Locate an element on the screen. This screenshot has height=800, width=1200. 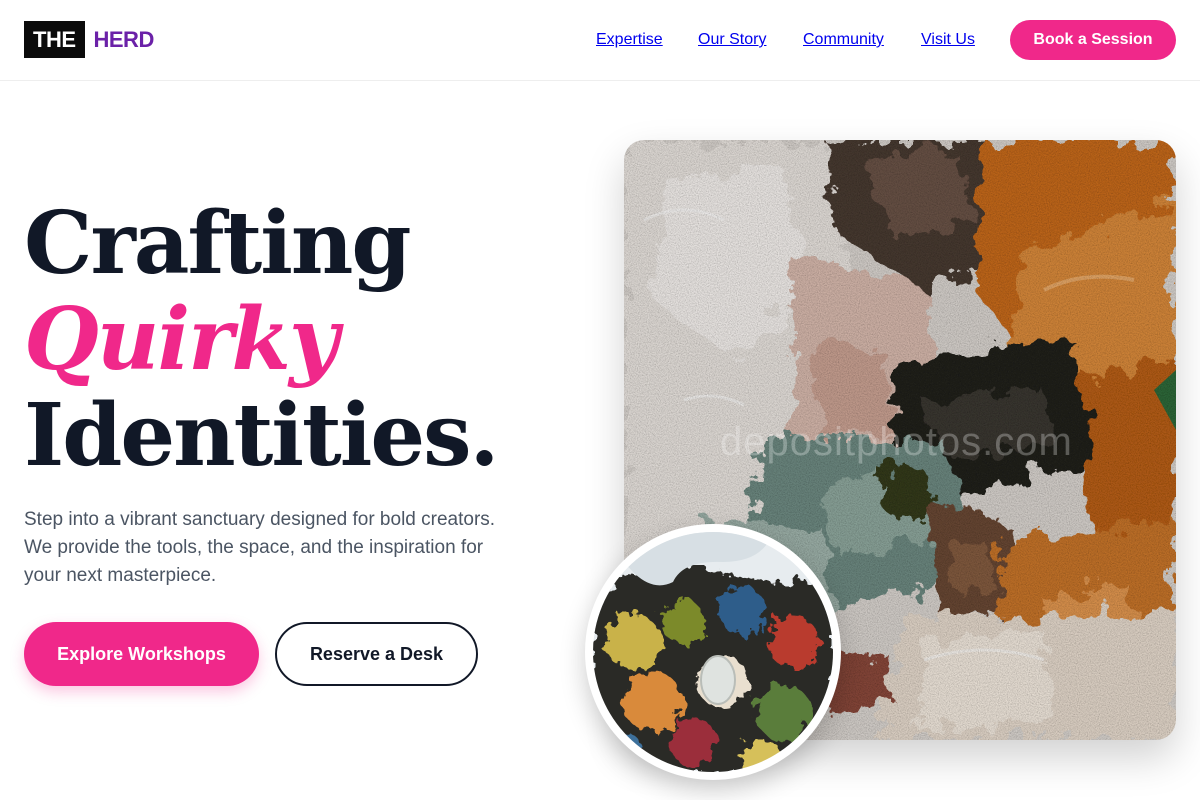
nav-item-our-story: Our Story is located at coordinates (732, 40).